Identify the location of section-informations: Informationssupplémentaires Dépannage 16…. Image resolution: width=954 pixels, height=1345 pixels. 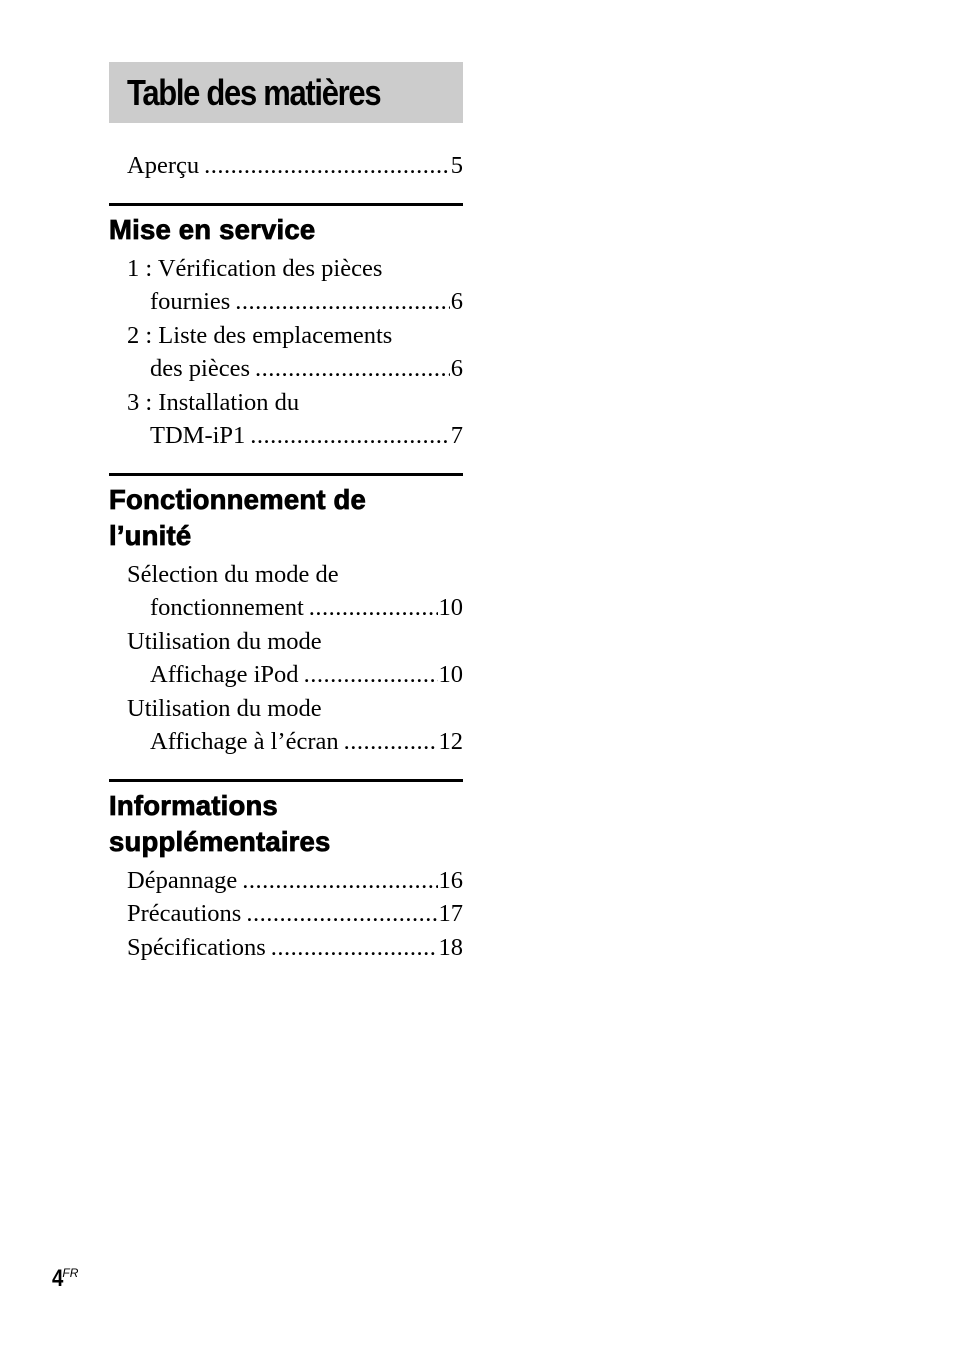
(286, 871).